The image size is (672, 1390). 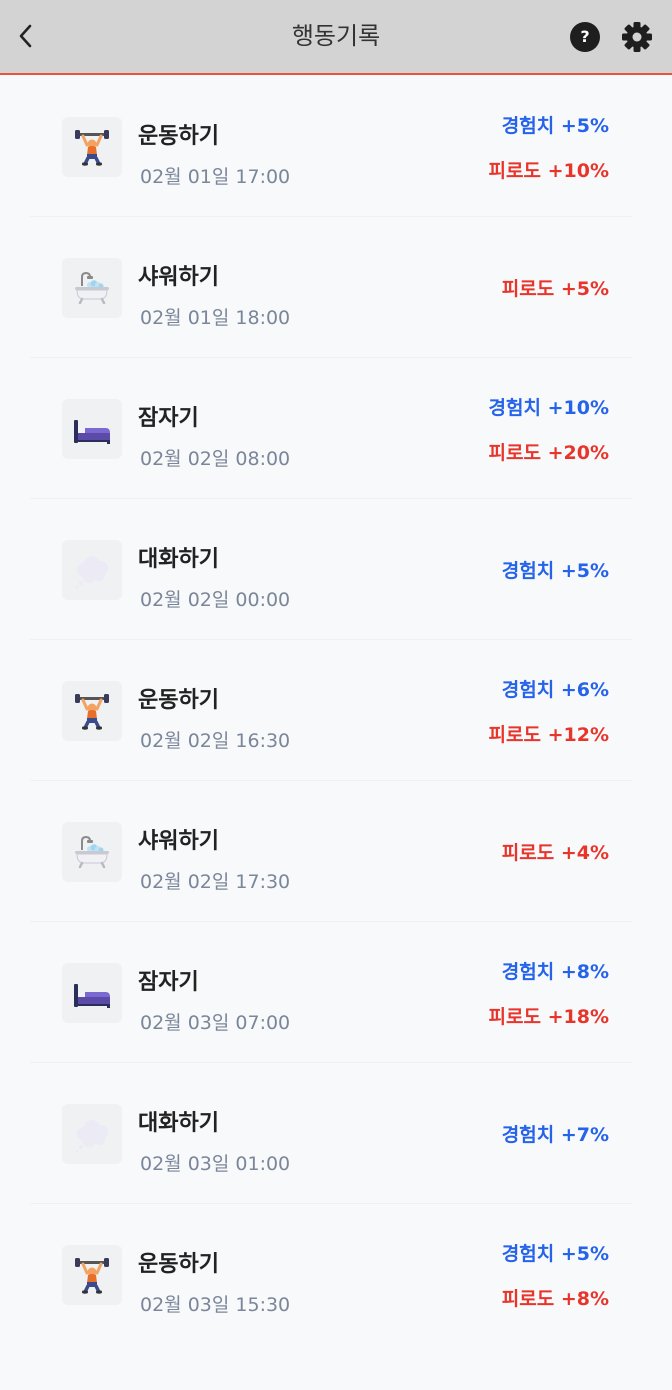 I want to click on record-item: 대화하기 02월 02일 00:00 경험치 +5%, so click(x=336, y=569).